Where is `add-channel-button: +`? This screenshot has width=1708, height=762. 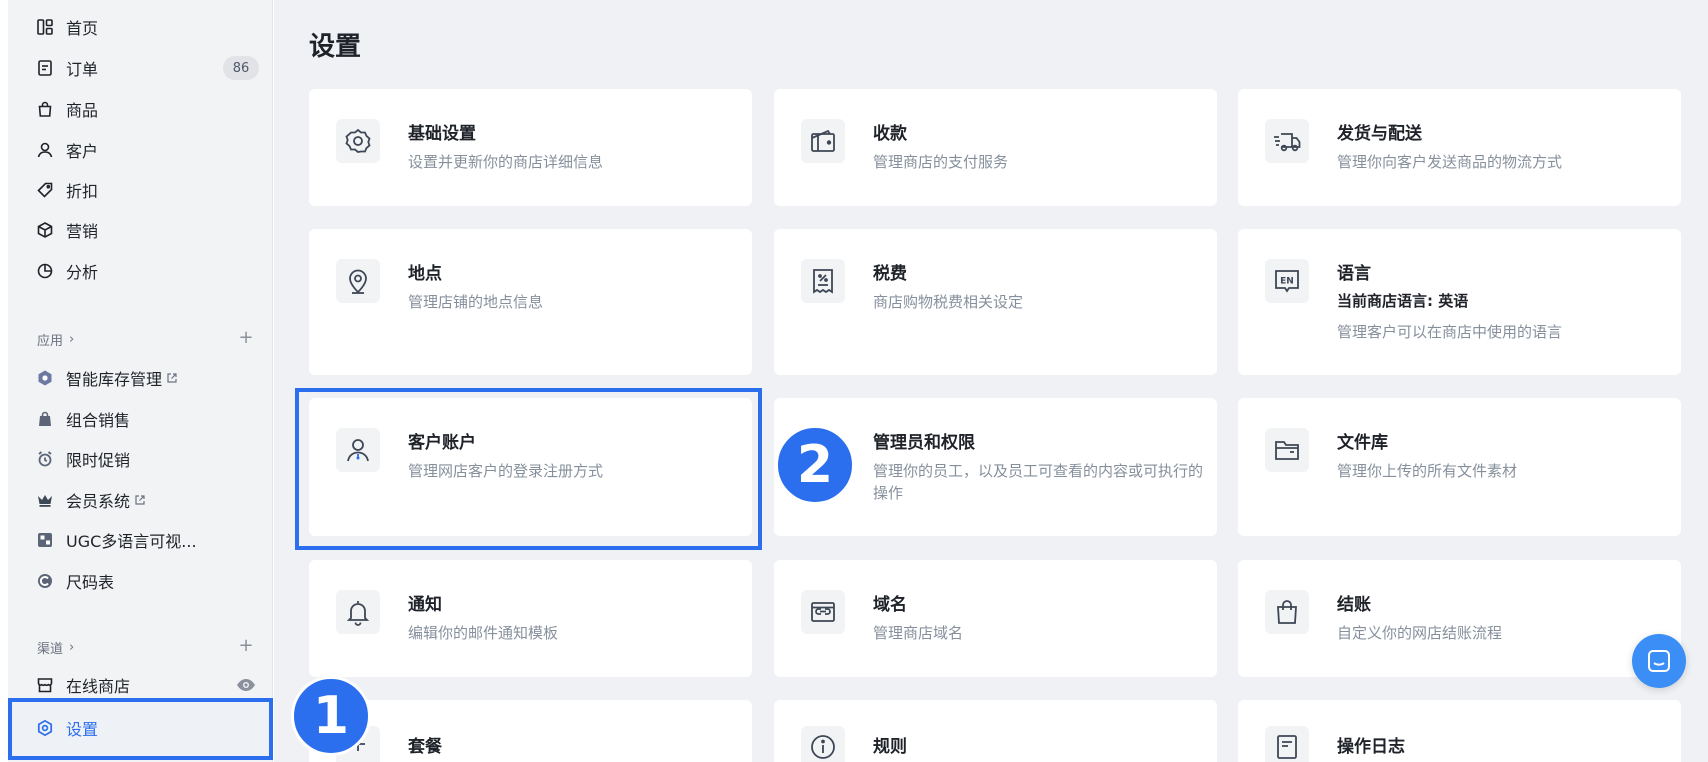
add-channel-button: + is located at coordinates (246, 646).